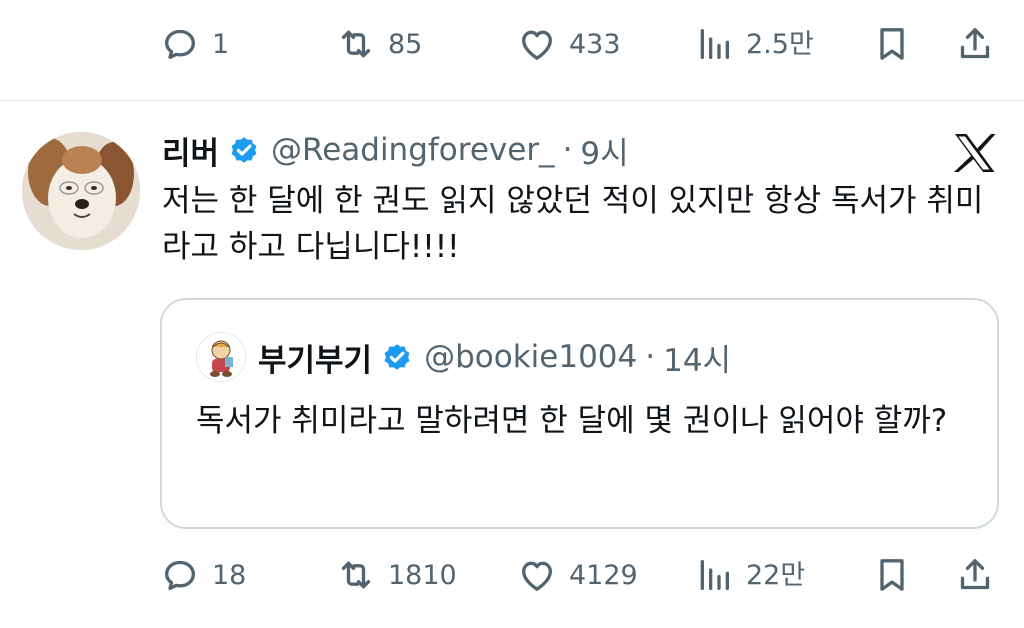 The height and width of the screenshot is (628, 1024). Describe the element at coordinates (512, 44) in the screenshot. I see `top-action-bar: 1 85 433 2.5만` at that location.